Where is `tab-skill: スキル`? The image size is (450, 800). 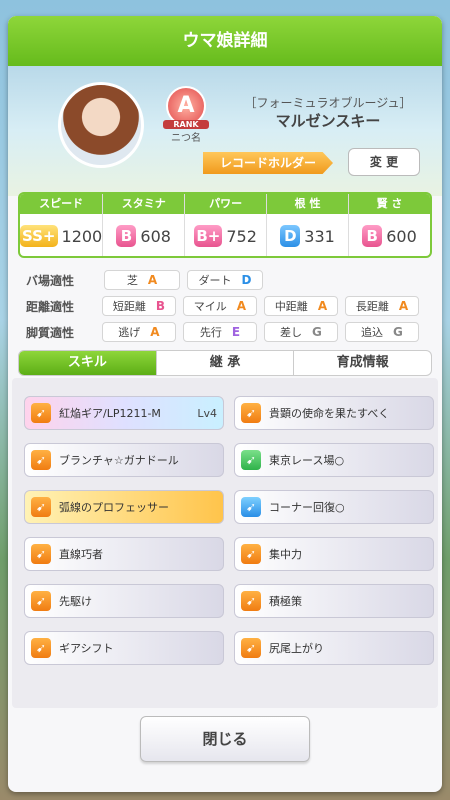
tab-skill: スキル is located at coordinates (88, 363).